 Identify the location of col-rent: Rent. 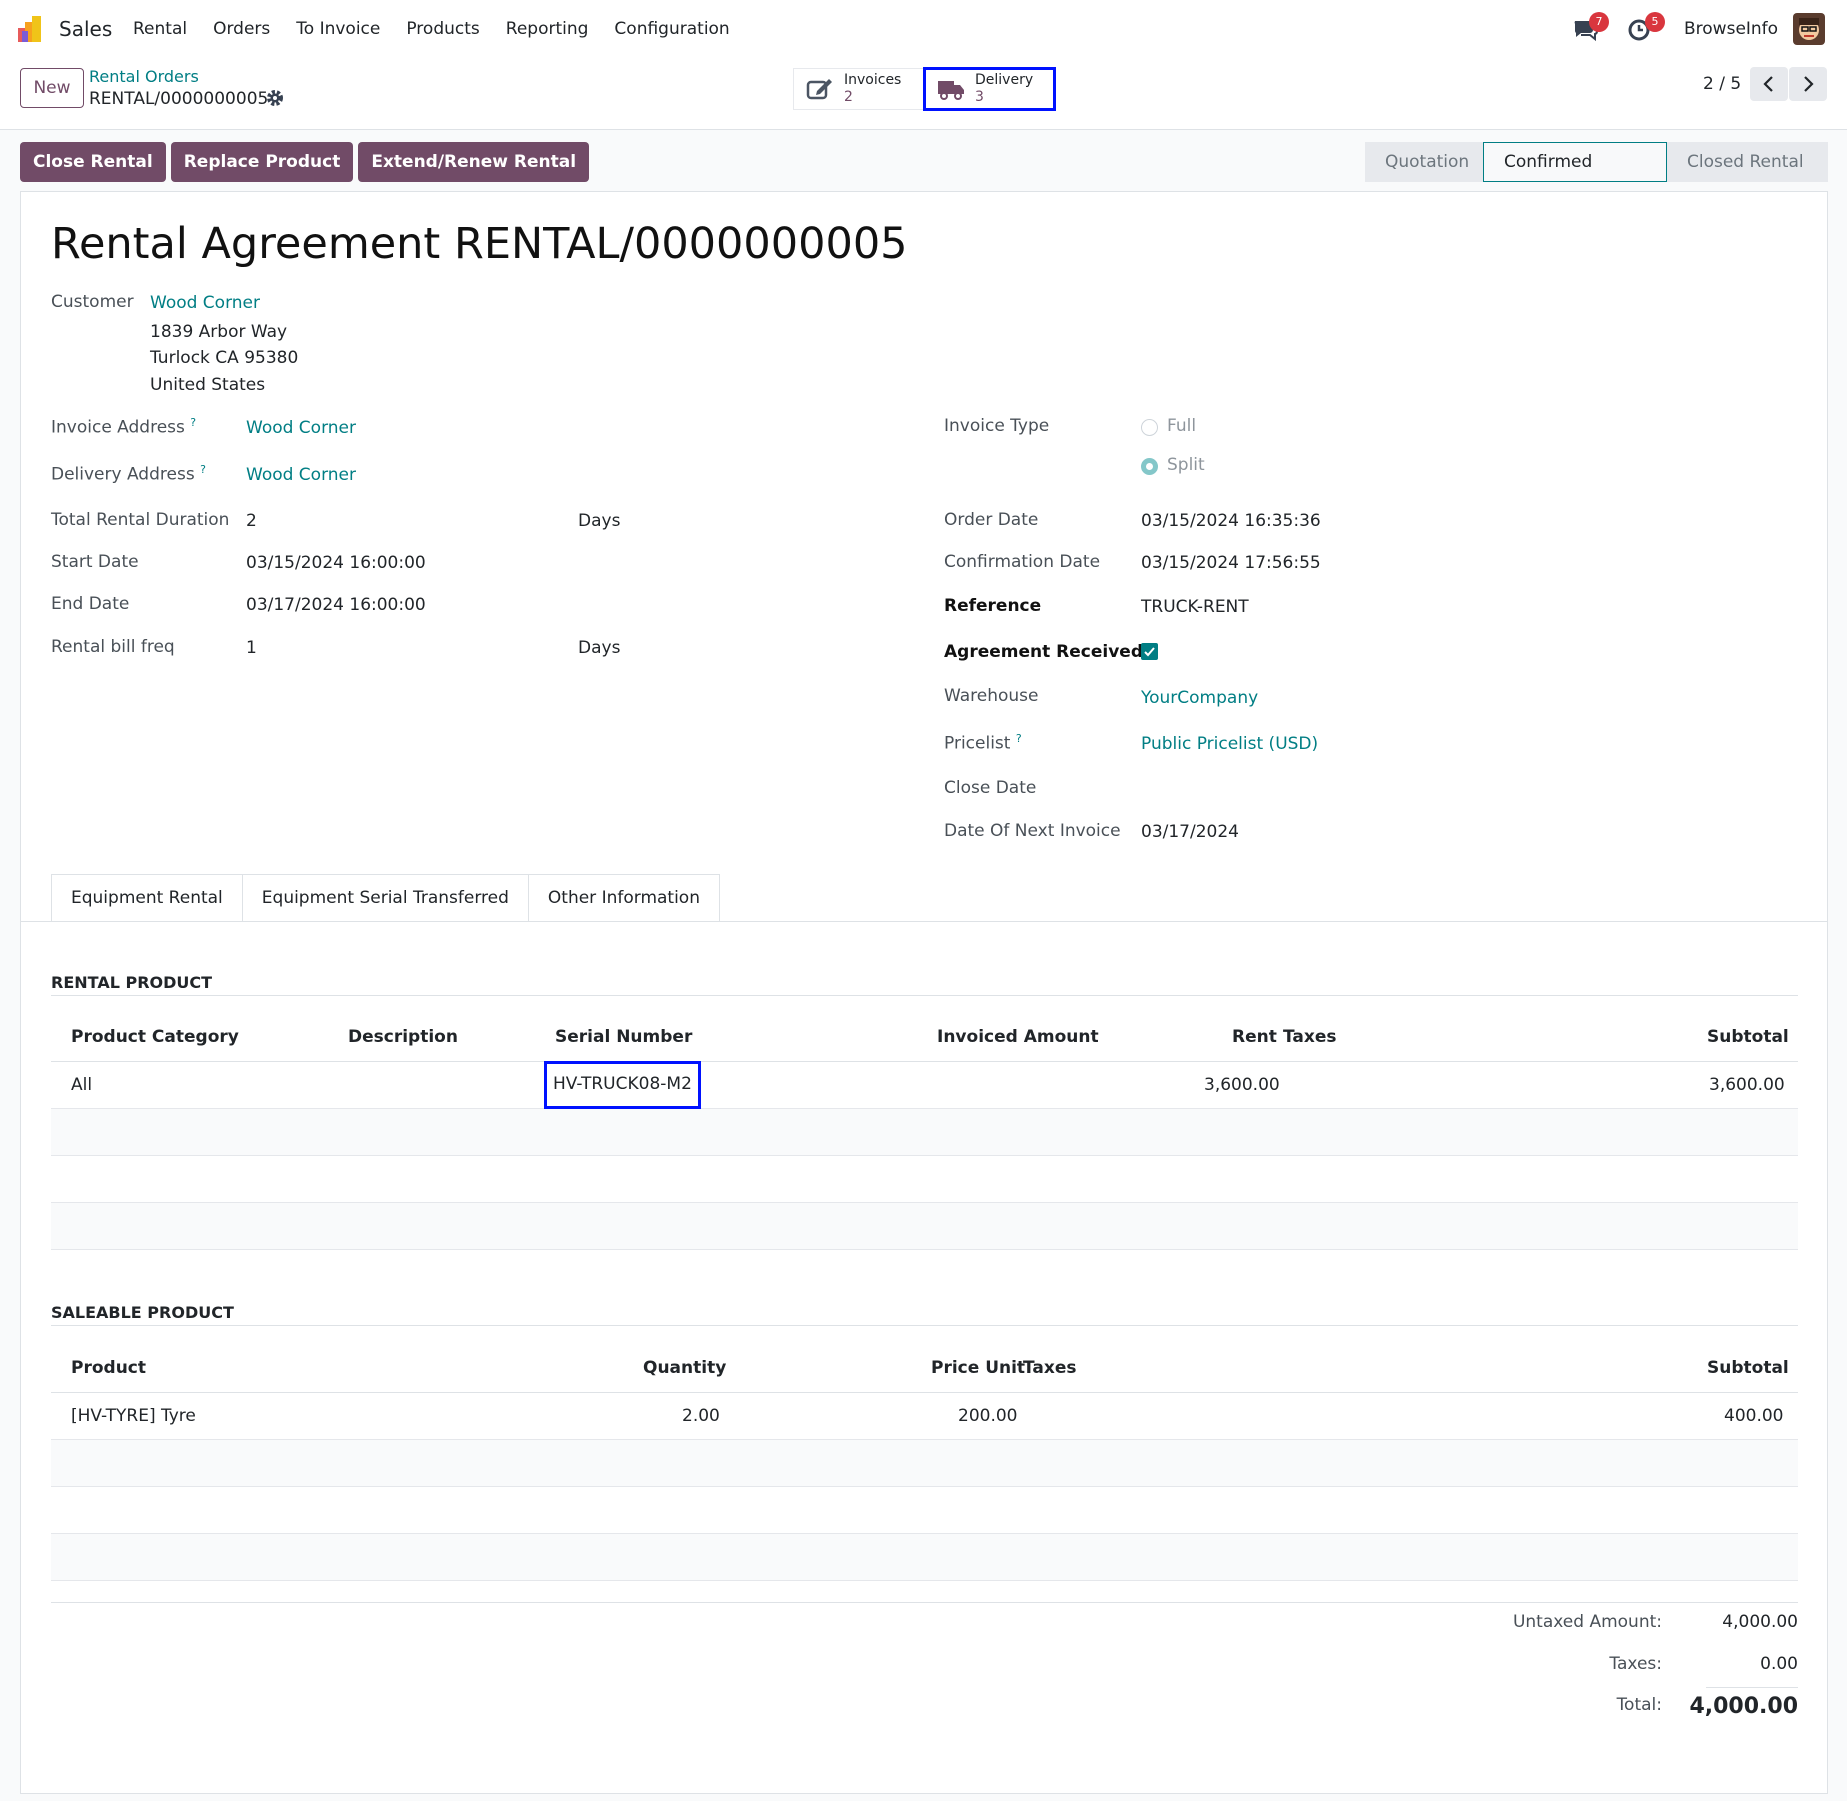
(1254, 1037).